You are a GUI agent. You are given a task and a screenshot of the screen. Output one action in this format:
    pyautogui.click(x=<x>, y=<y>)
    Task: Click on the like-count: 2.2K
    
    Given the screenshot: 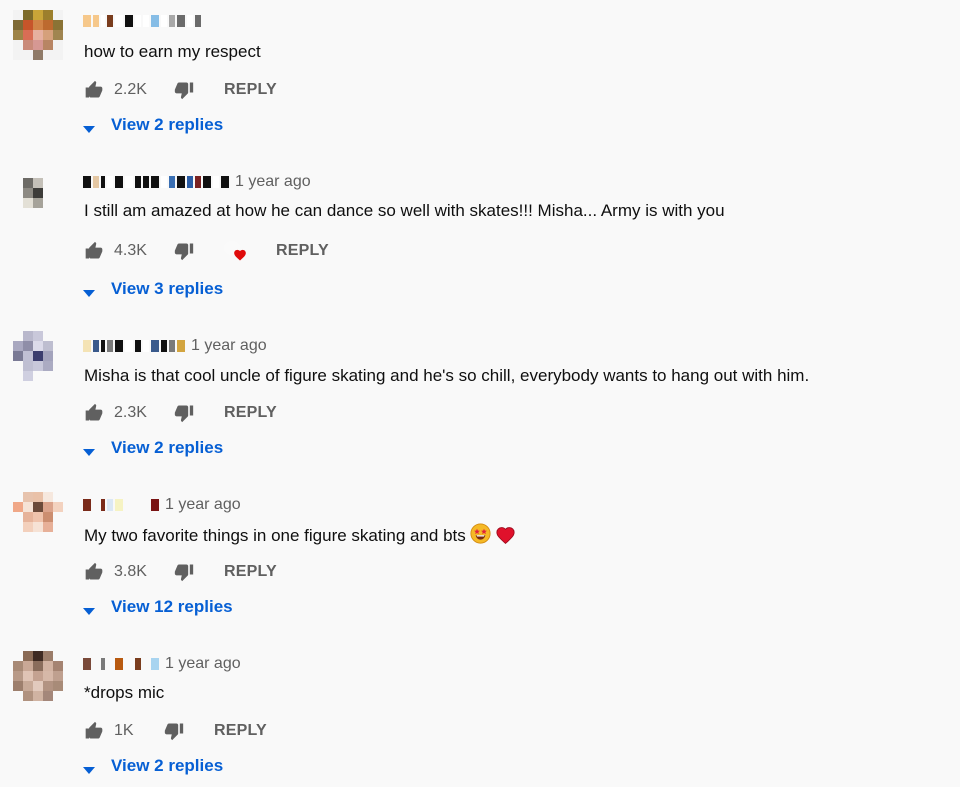 What is the action you would take?
    pyautogui.click(x=130, y=89)
    